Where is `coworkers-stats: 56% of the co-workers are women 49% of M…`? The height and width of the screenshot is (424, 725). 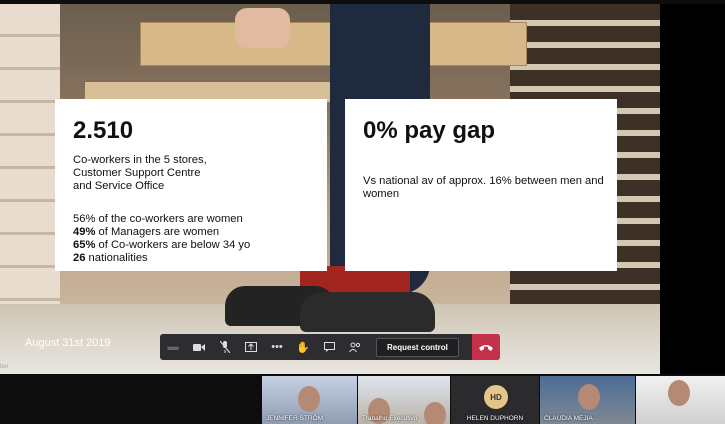 coworkers-stats: 56% of the co-workers are women 49% of M… is located at coordinates (161, 239).